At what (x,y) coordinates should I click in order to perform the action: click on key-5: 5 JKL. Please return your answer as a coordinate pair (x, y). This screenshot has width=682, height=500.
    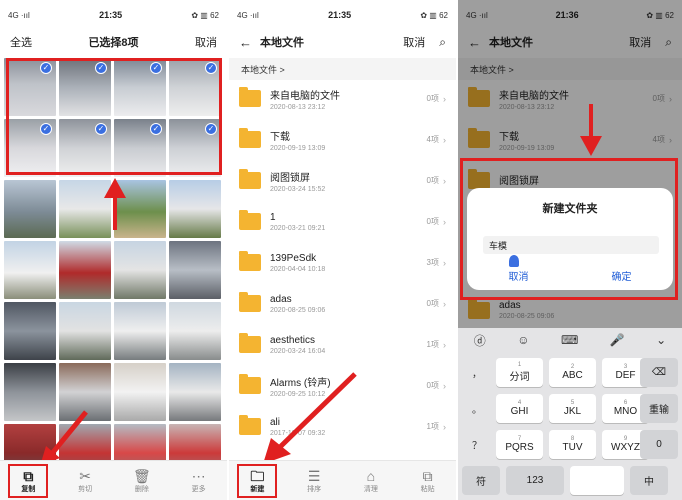
    Looking at the image, I should click on (572, 408).